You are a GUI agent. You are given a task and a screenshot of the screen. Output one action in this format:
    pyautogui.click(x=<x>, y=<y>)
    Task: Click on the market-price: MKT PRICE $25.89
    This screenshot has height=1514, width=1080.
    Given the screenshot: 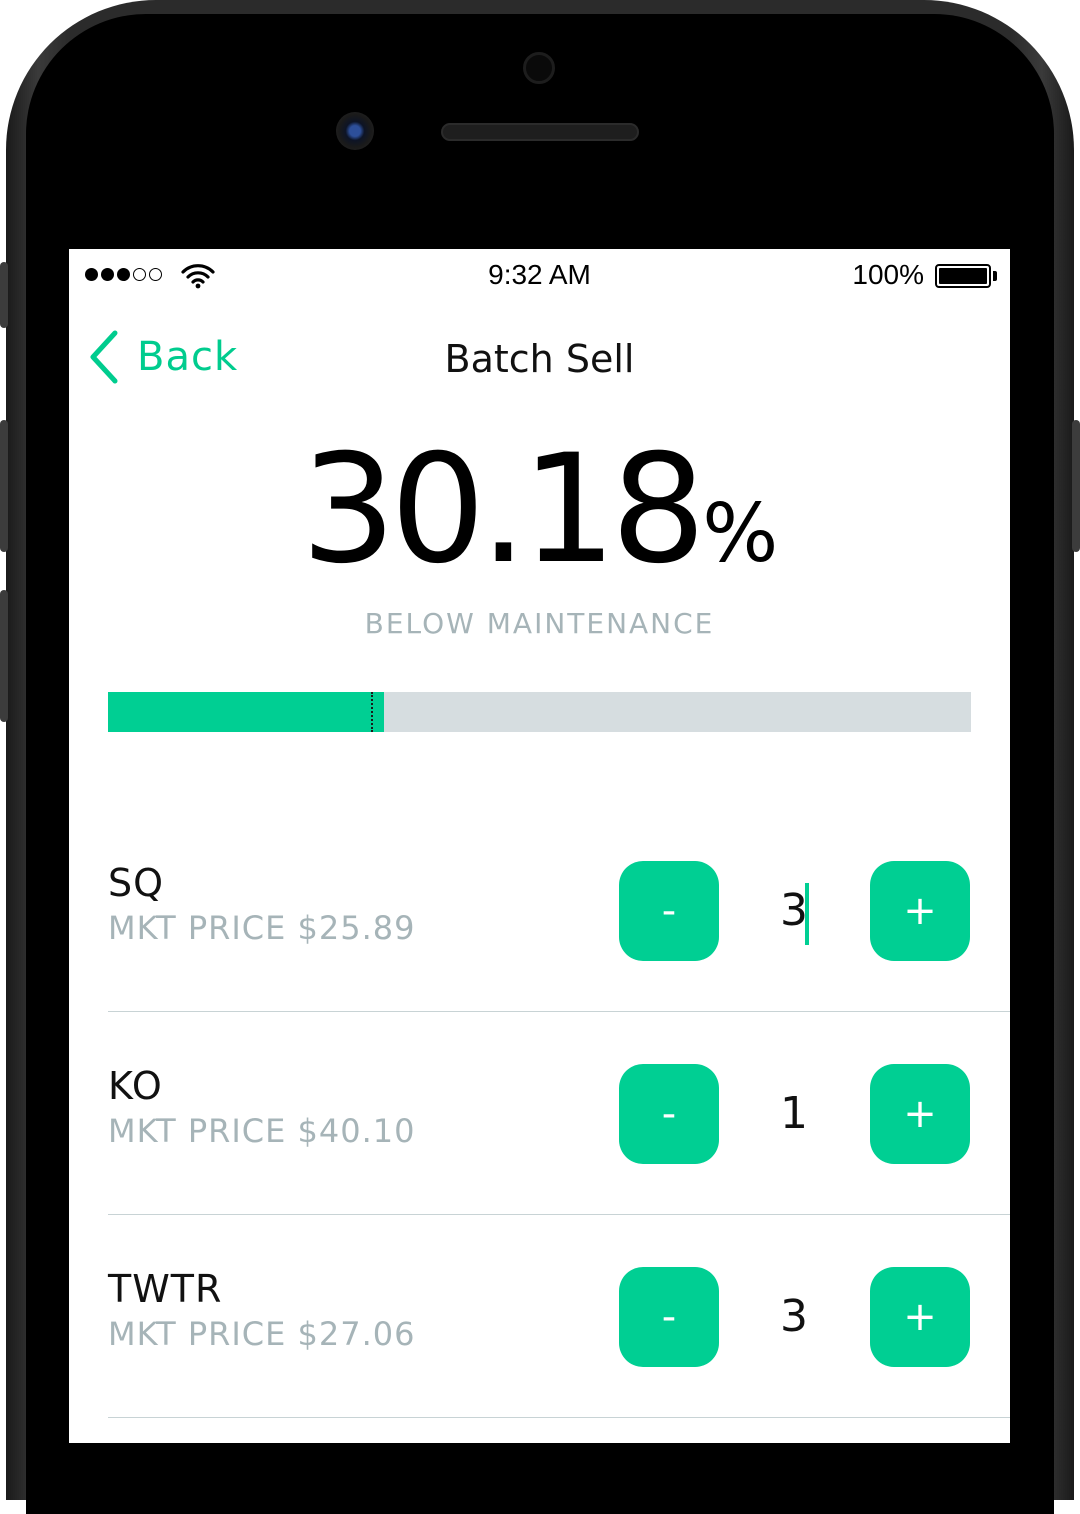 What is the action you would take?
    pyautogui.click(x=262, y=928)
    